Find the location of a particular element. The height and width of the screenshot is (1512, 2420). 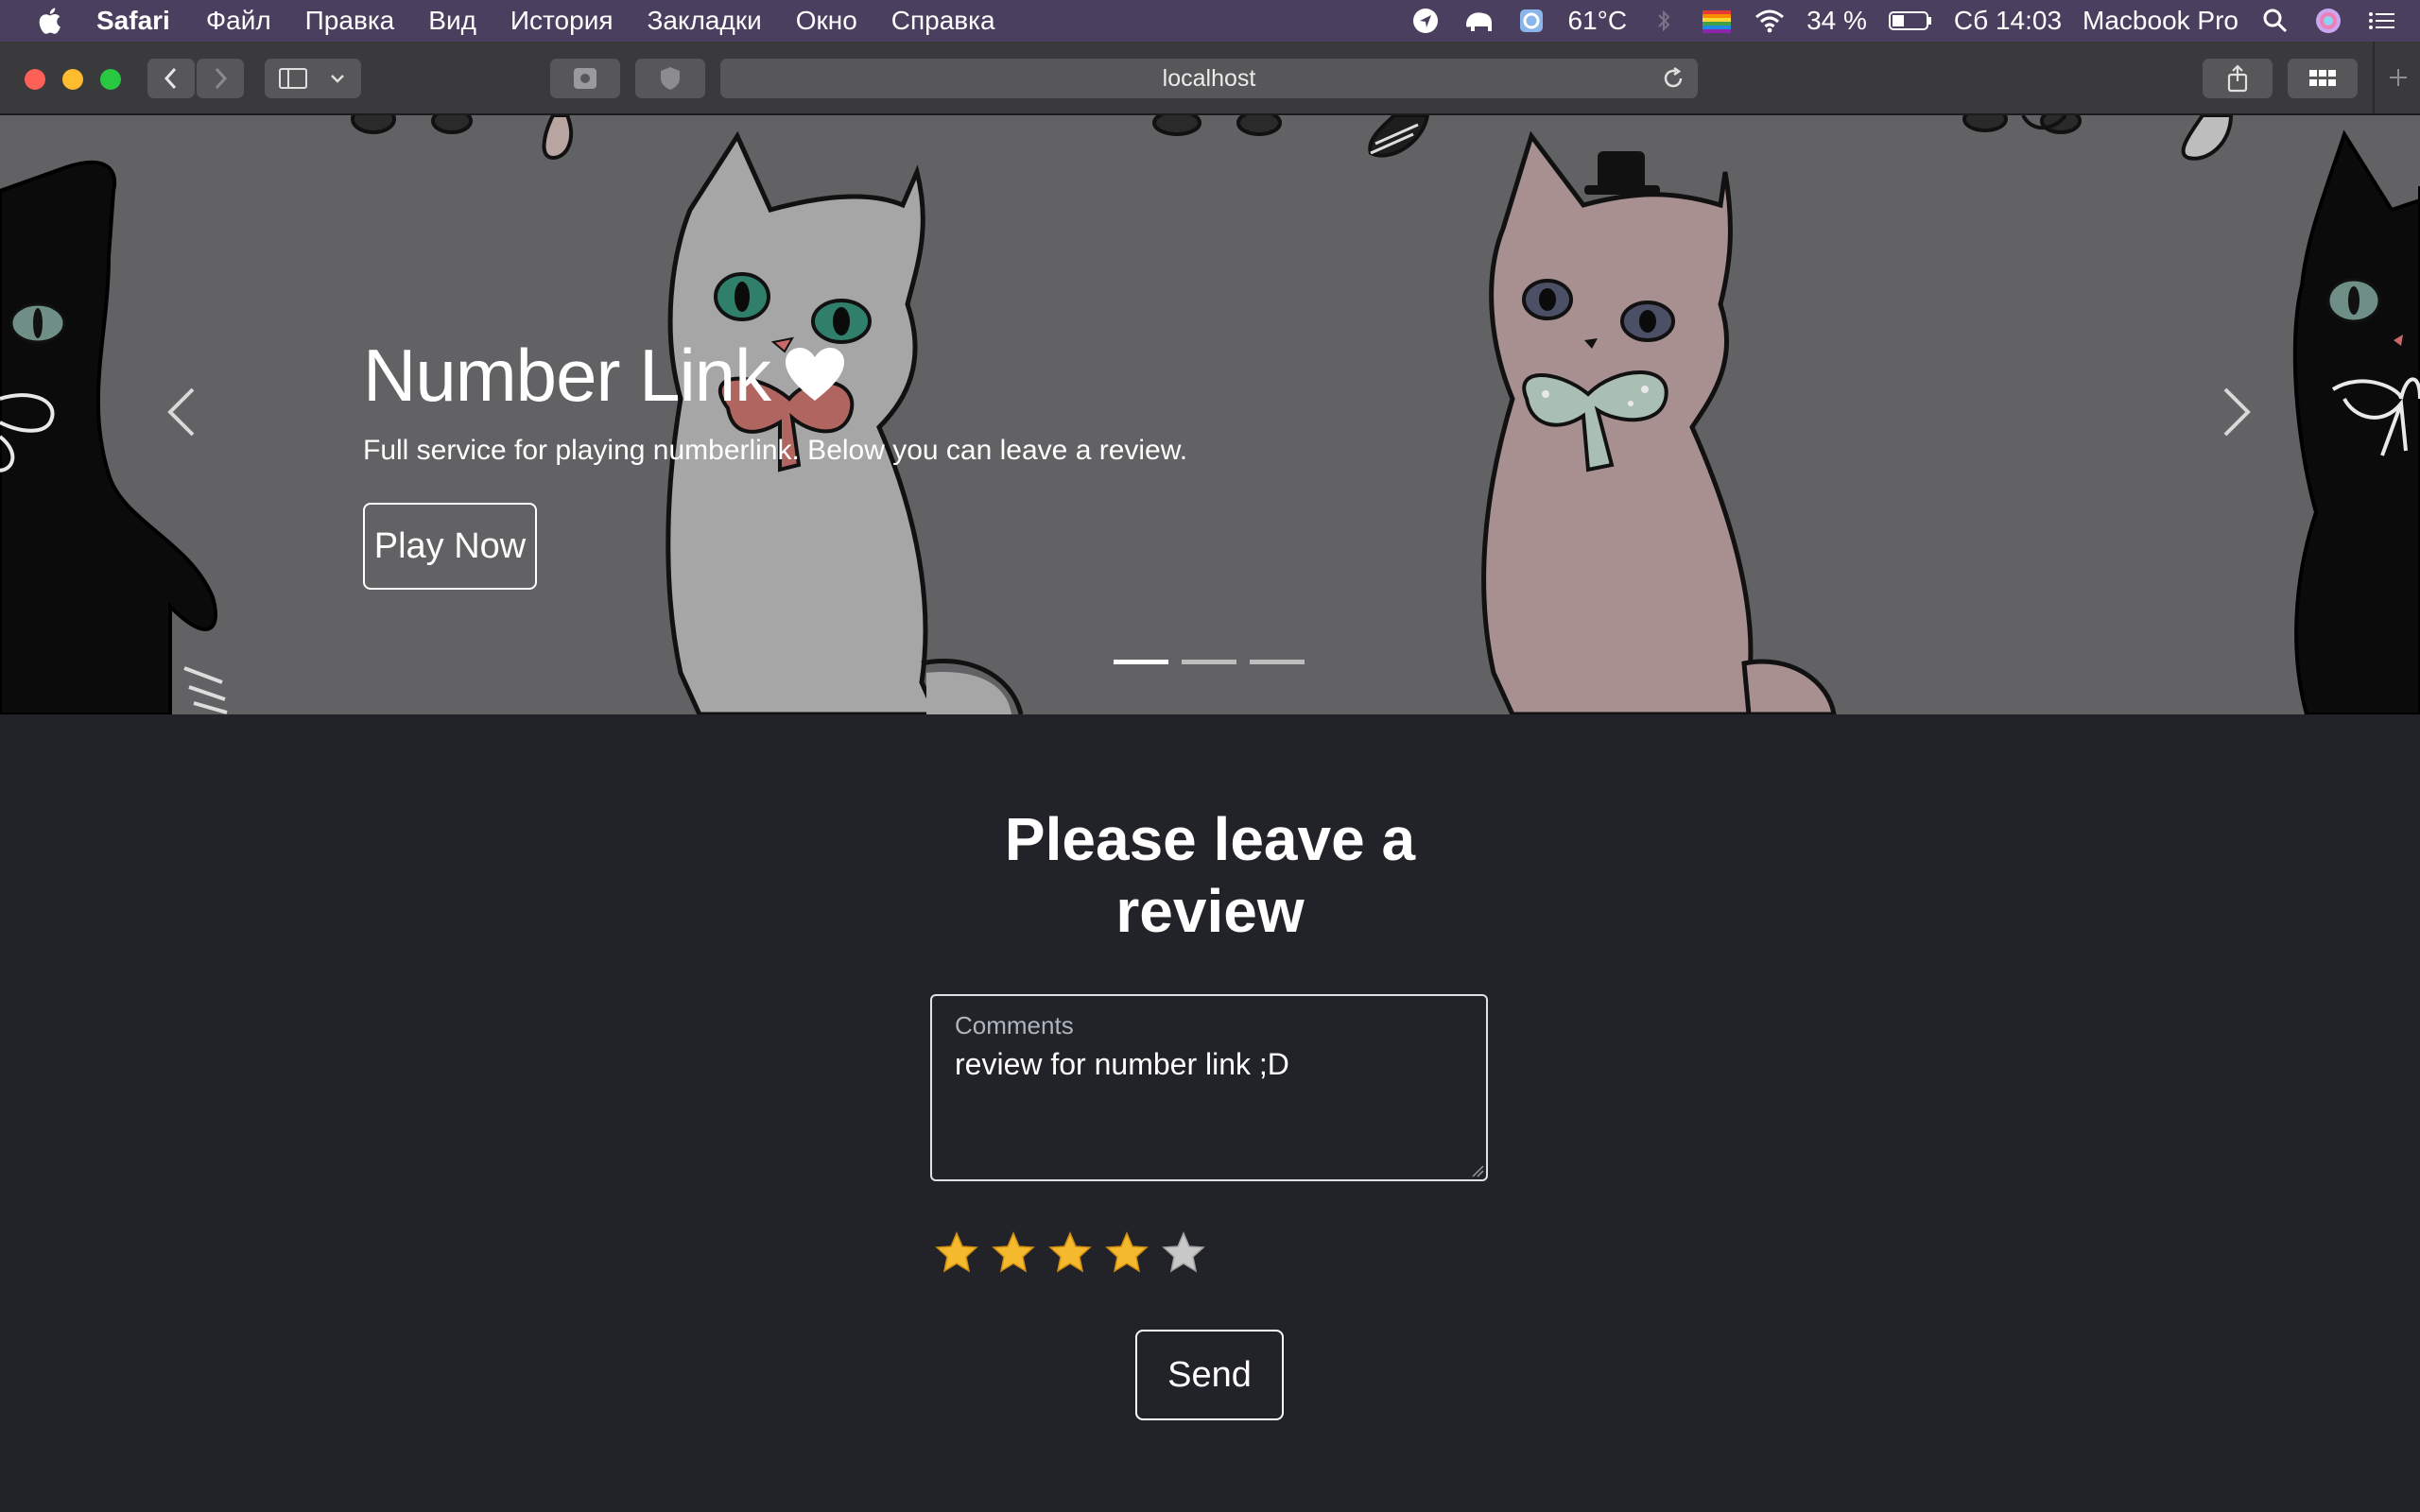

extension-icon is located at coordinates (585, 78).